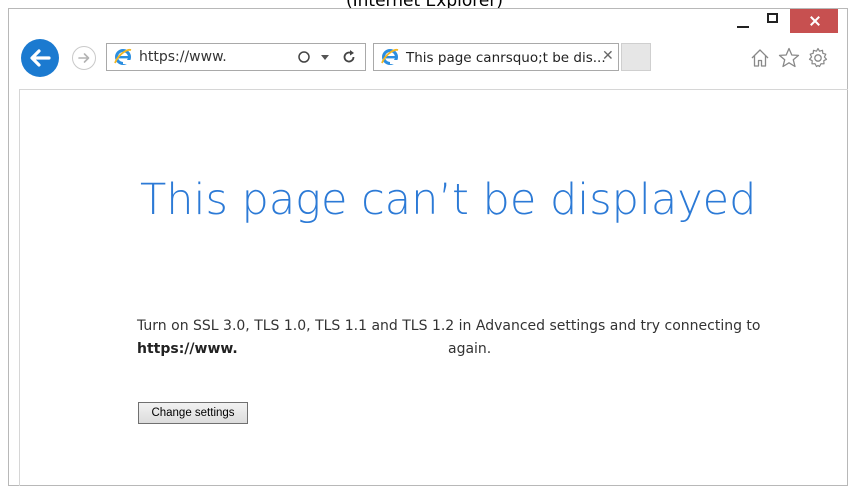 The width and height of the screenshot is (849, 486). What do you see at coordinates (187, 349) in the screenshot?
I see `error-message-url: https://www.` at bounding box center [187, 349].